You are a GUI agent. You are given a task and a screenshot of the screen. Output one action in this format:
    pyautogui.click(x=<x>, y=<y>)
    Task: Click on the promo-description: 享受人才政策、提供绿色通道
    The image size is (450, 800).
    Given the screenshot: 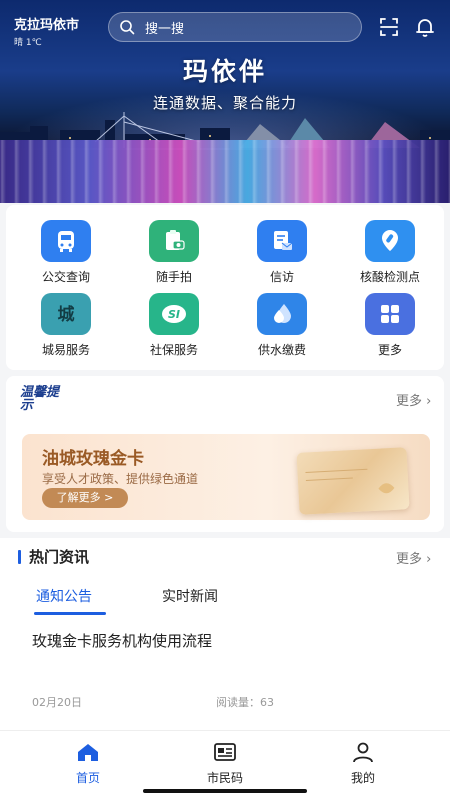 What is the action you would take?
    pyautogui.click(x=120, y=479)
    